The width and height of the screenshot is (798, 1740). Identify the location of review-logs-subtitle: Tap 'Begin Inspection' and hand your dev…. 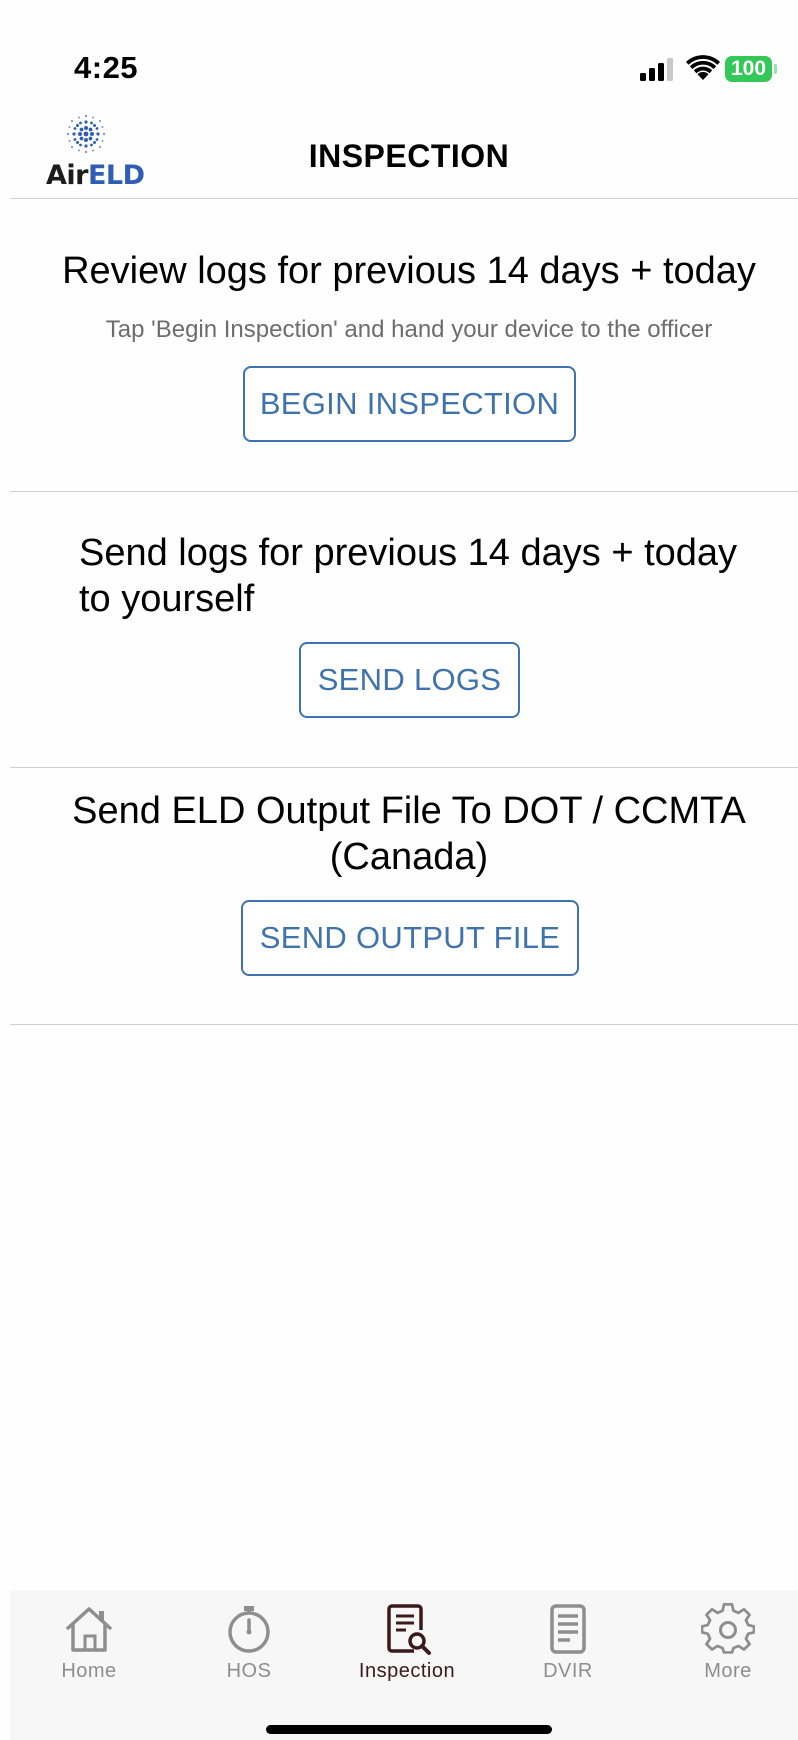
(409, 329).